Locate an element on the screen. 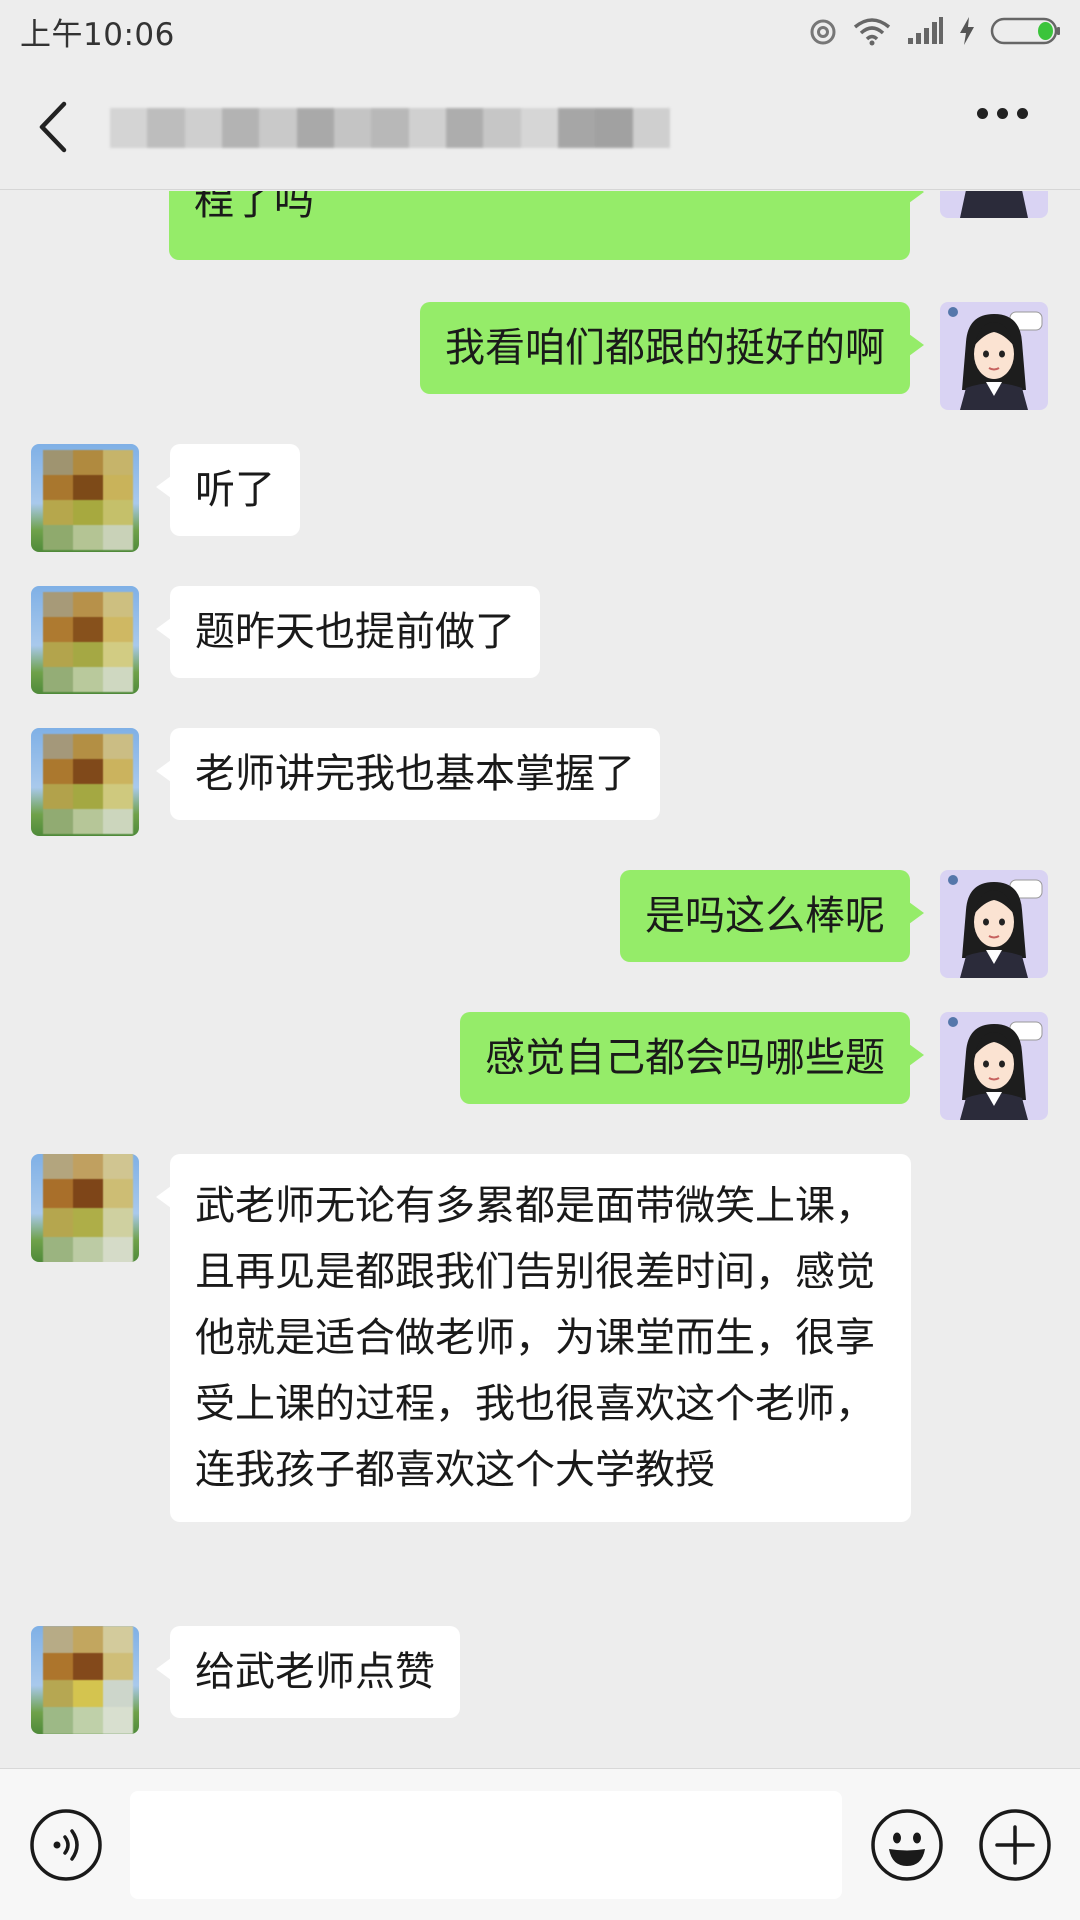 The image size is (1080, 1920). message-bubble: 听了 is located at coordinates (228, 490).